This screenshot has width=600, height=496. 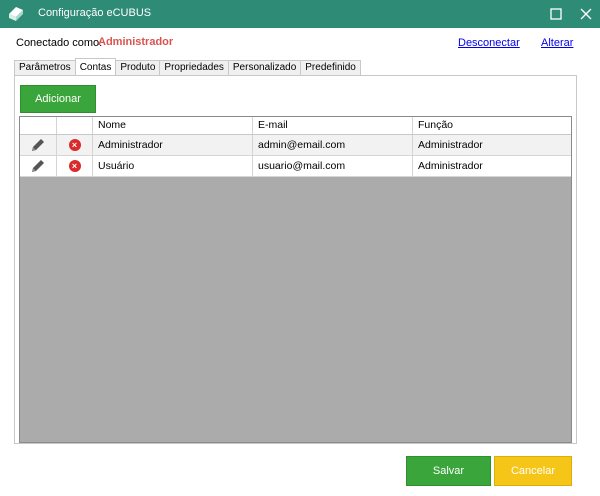 I want to click on tab-predefinido: Predefinido, so click(x=330, y=67).